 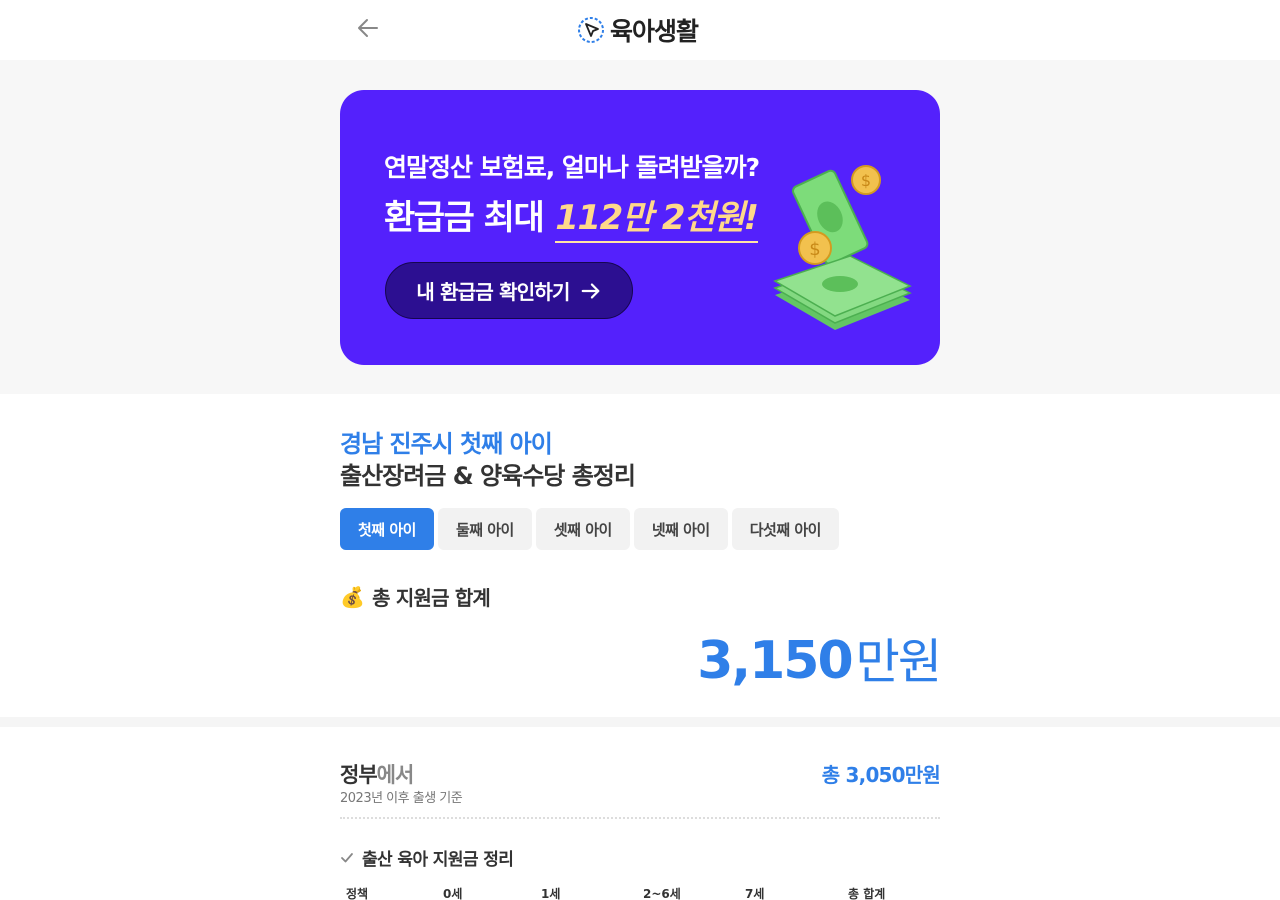 I want to click on banner-prefix: 환급금 최대, so click(x=464, y=218).